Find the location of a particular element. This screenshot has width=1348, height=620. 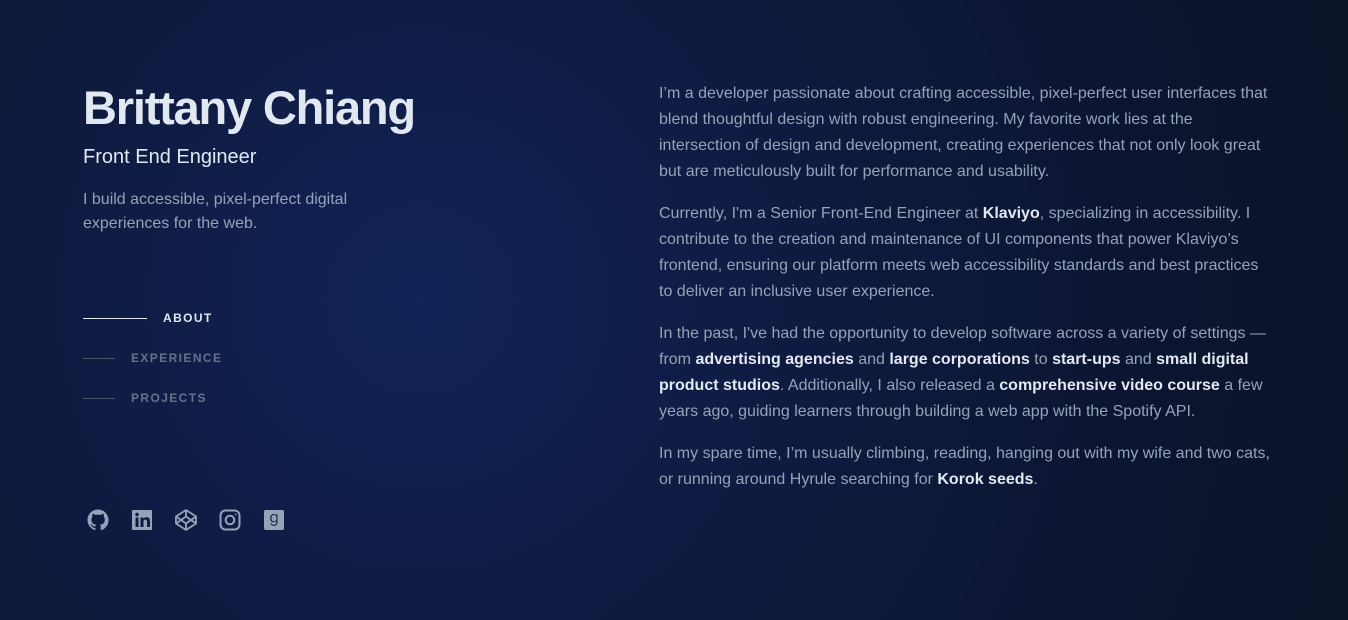

codepen-icon is located at coordinates (186, 520).